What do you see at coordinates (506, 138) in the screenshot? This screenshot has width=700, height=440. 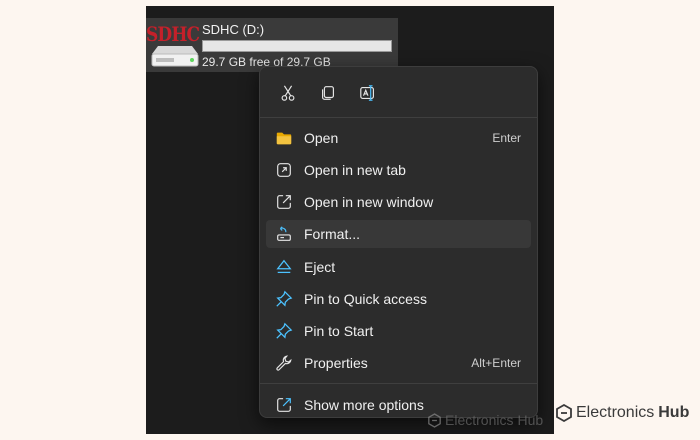 I see `menu-item-shortcut: Enter` at bounding box center [506, 138].